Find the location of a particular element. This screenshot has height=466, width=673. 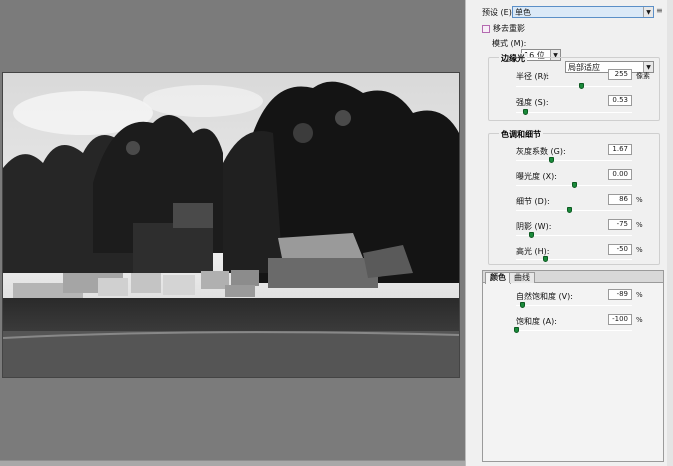

tab-strip: 颜色 曲线 is located at coordinates (573, 277).